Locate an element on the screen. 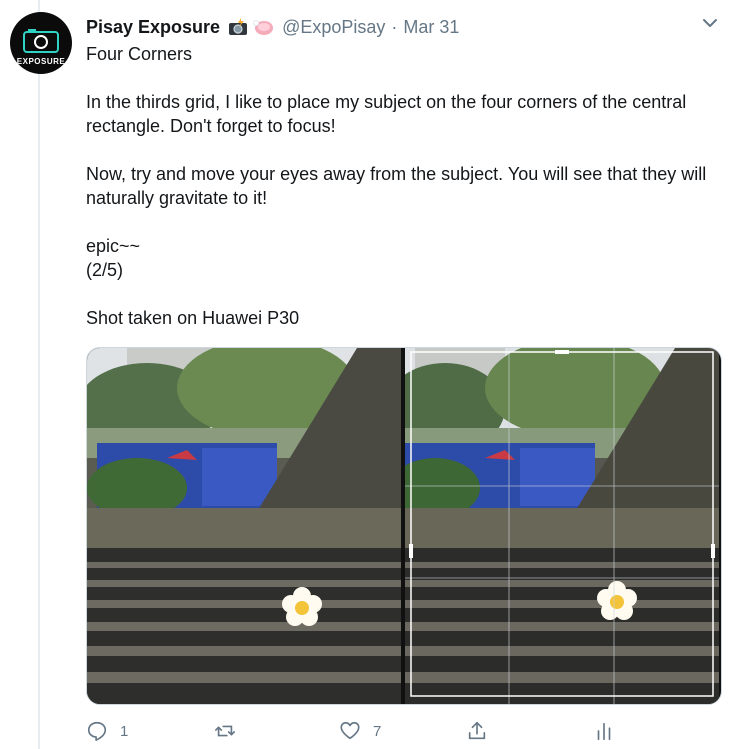 The image size is (733, 749). analytics-action is located at coordinates (604, 731).